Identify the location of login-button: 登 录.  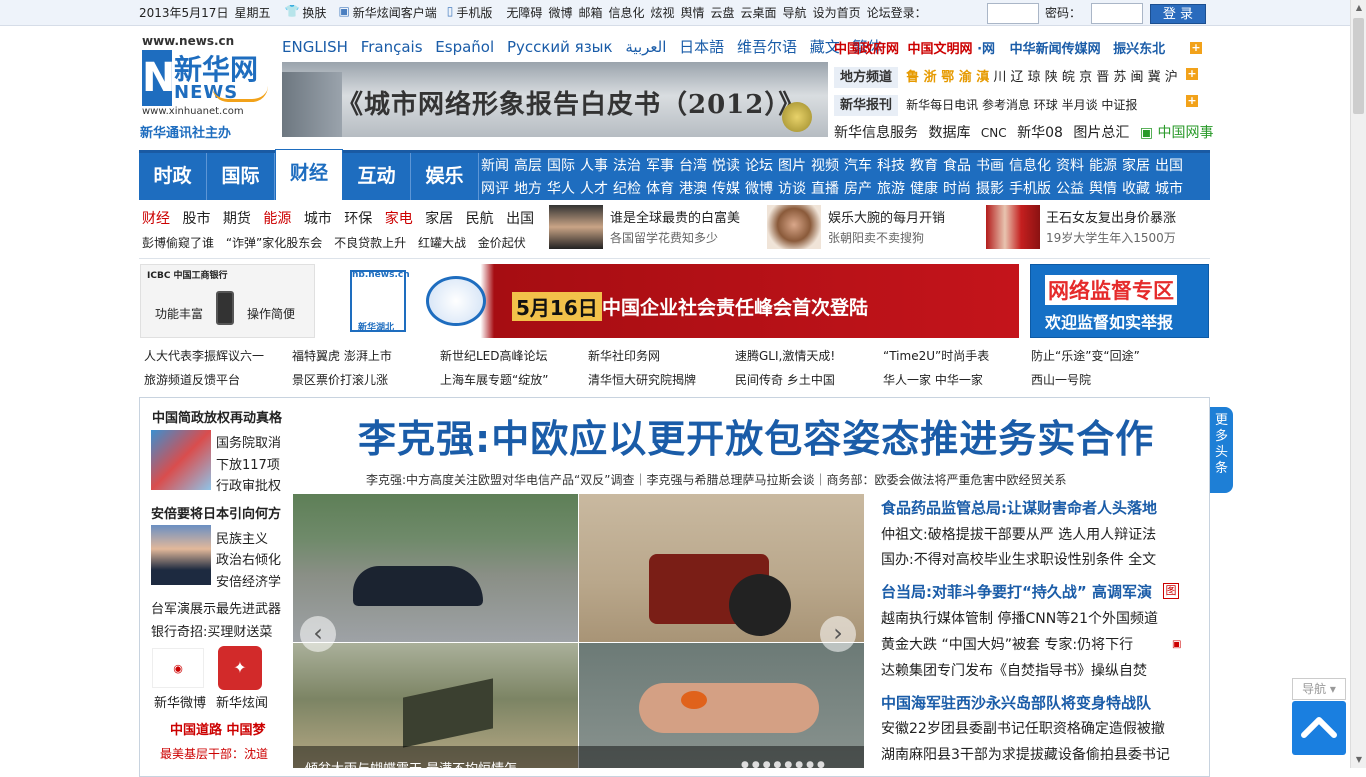
(1178, 14).